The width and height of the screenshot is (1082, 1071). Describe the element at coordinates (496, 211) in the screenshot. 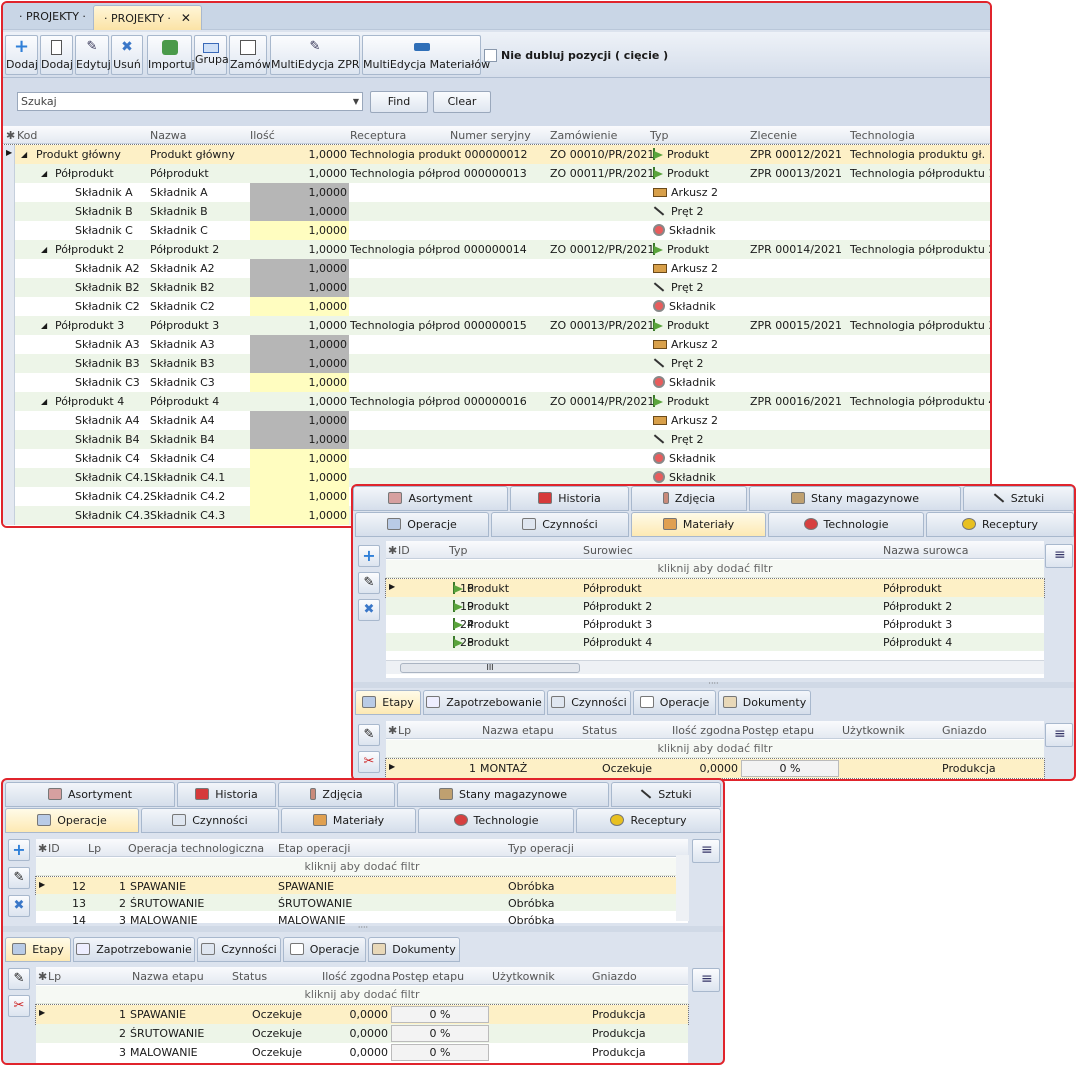

I see `table-row: Składnik B Składnik B 1,0000 Pręt 2` at that location.